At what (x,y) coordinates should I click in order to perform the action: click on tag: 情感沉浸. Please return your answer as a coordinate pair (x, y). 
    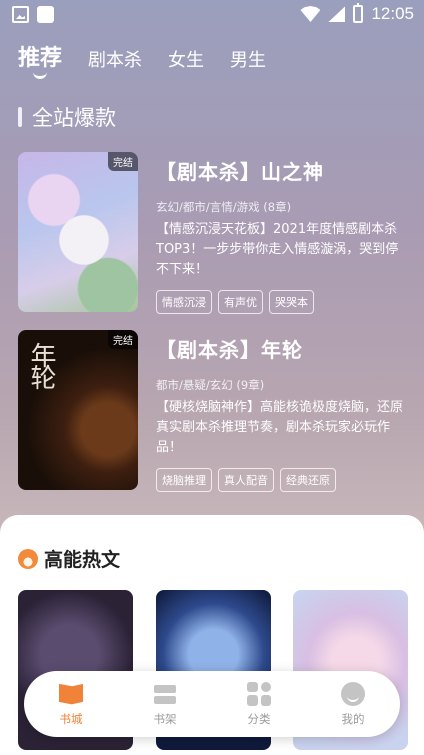
    Looking at the image, I should click on (184, 302).